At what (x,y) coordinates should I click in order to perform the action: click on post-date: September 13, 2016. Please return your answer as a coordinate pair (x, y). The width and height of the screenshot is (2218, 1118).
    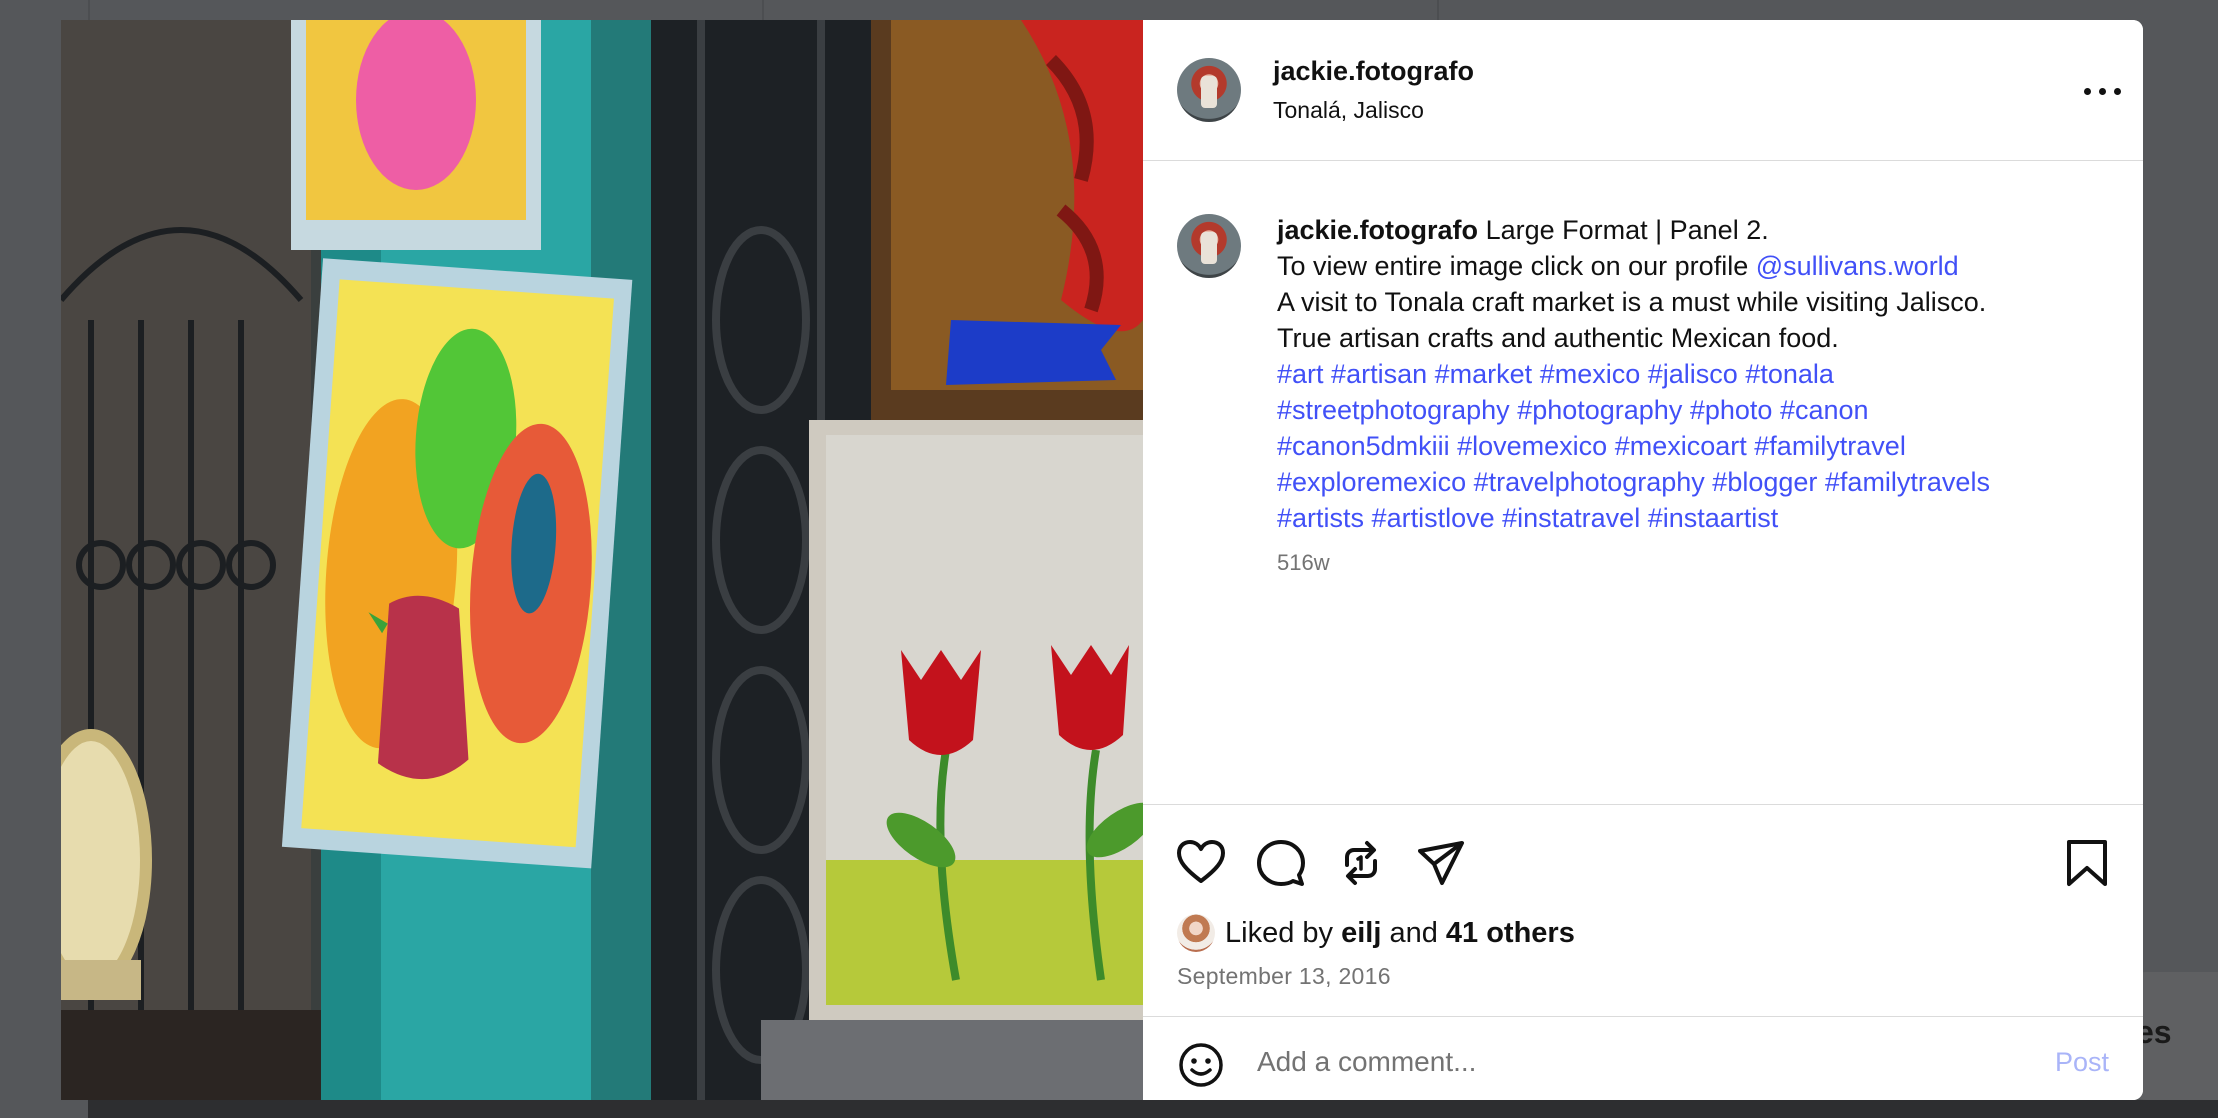
    Looking at the image, I should click on (1284, 976).